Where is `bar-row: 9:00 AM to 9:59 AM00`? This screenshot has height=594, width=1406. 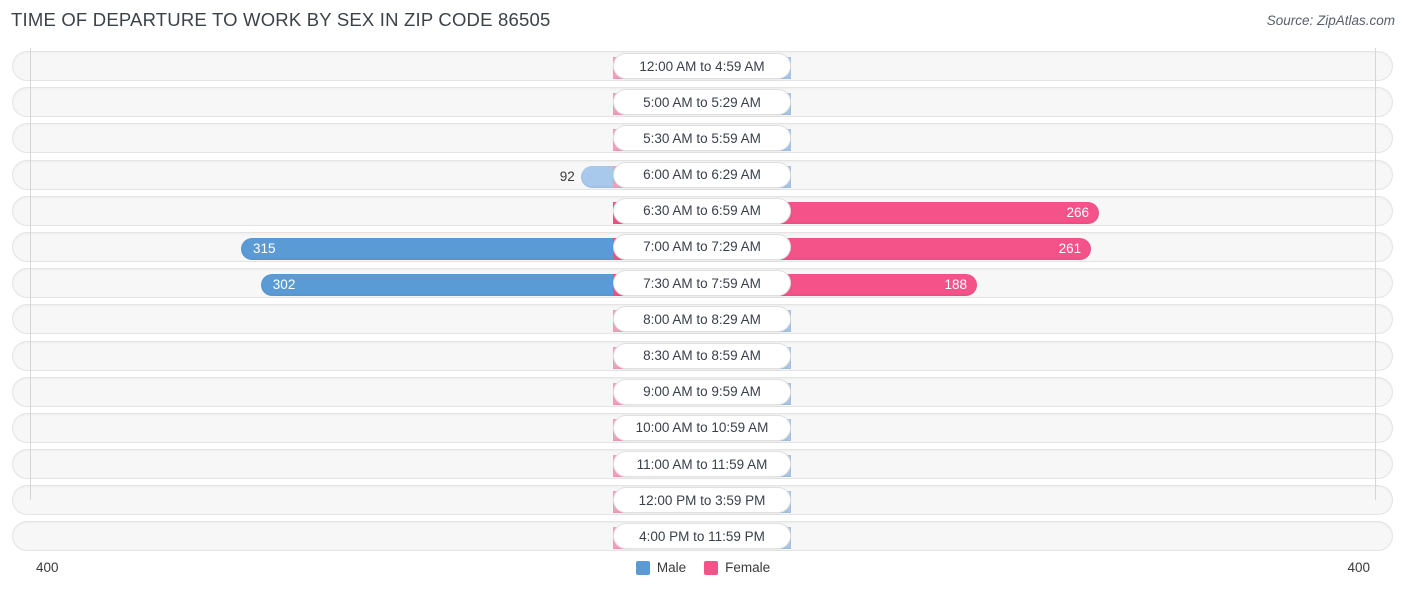 bar-row: 9:00 AM to 9:59 AM00 is located at coordinates (703, 392).